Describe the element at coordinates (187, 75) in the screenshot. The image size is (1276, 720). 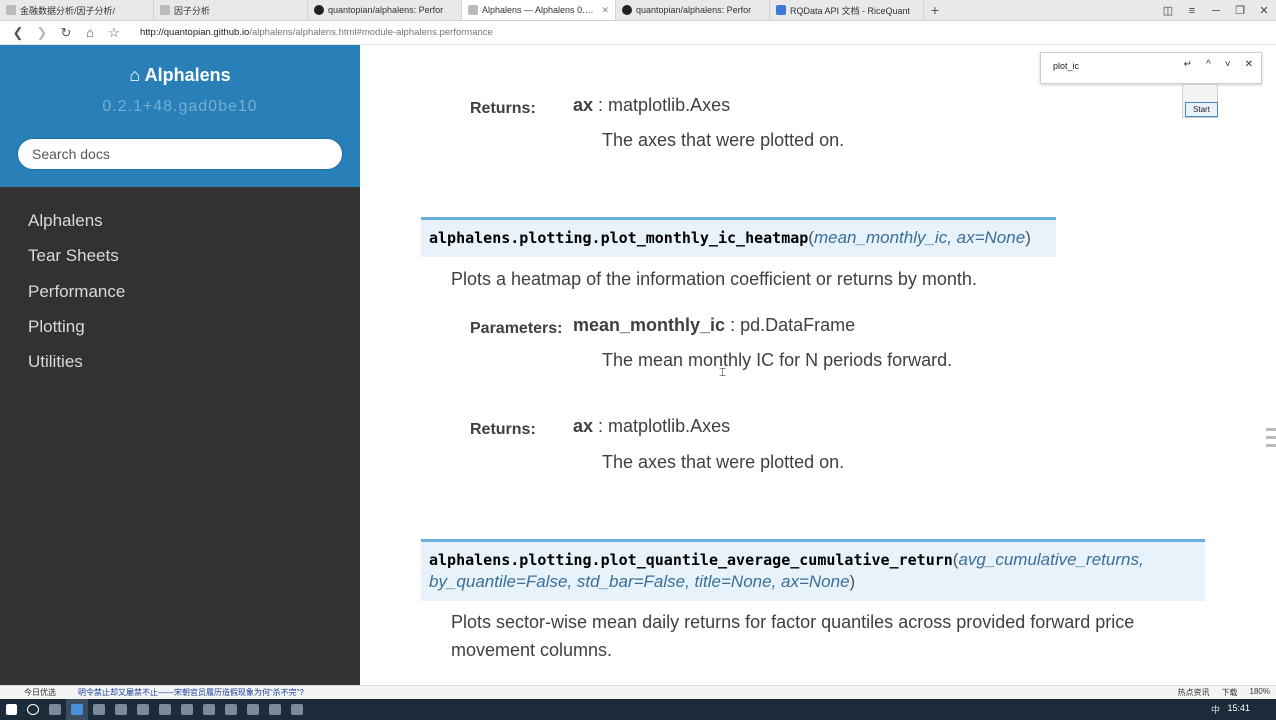
I see `project-name: Alphalens` at that location.